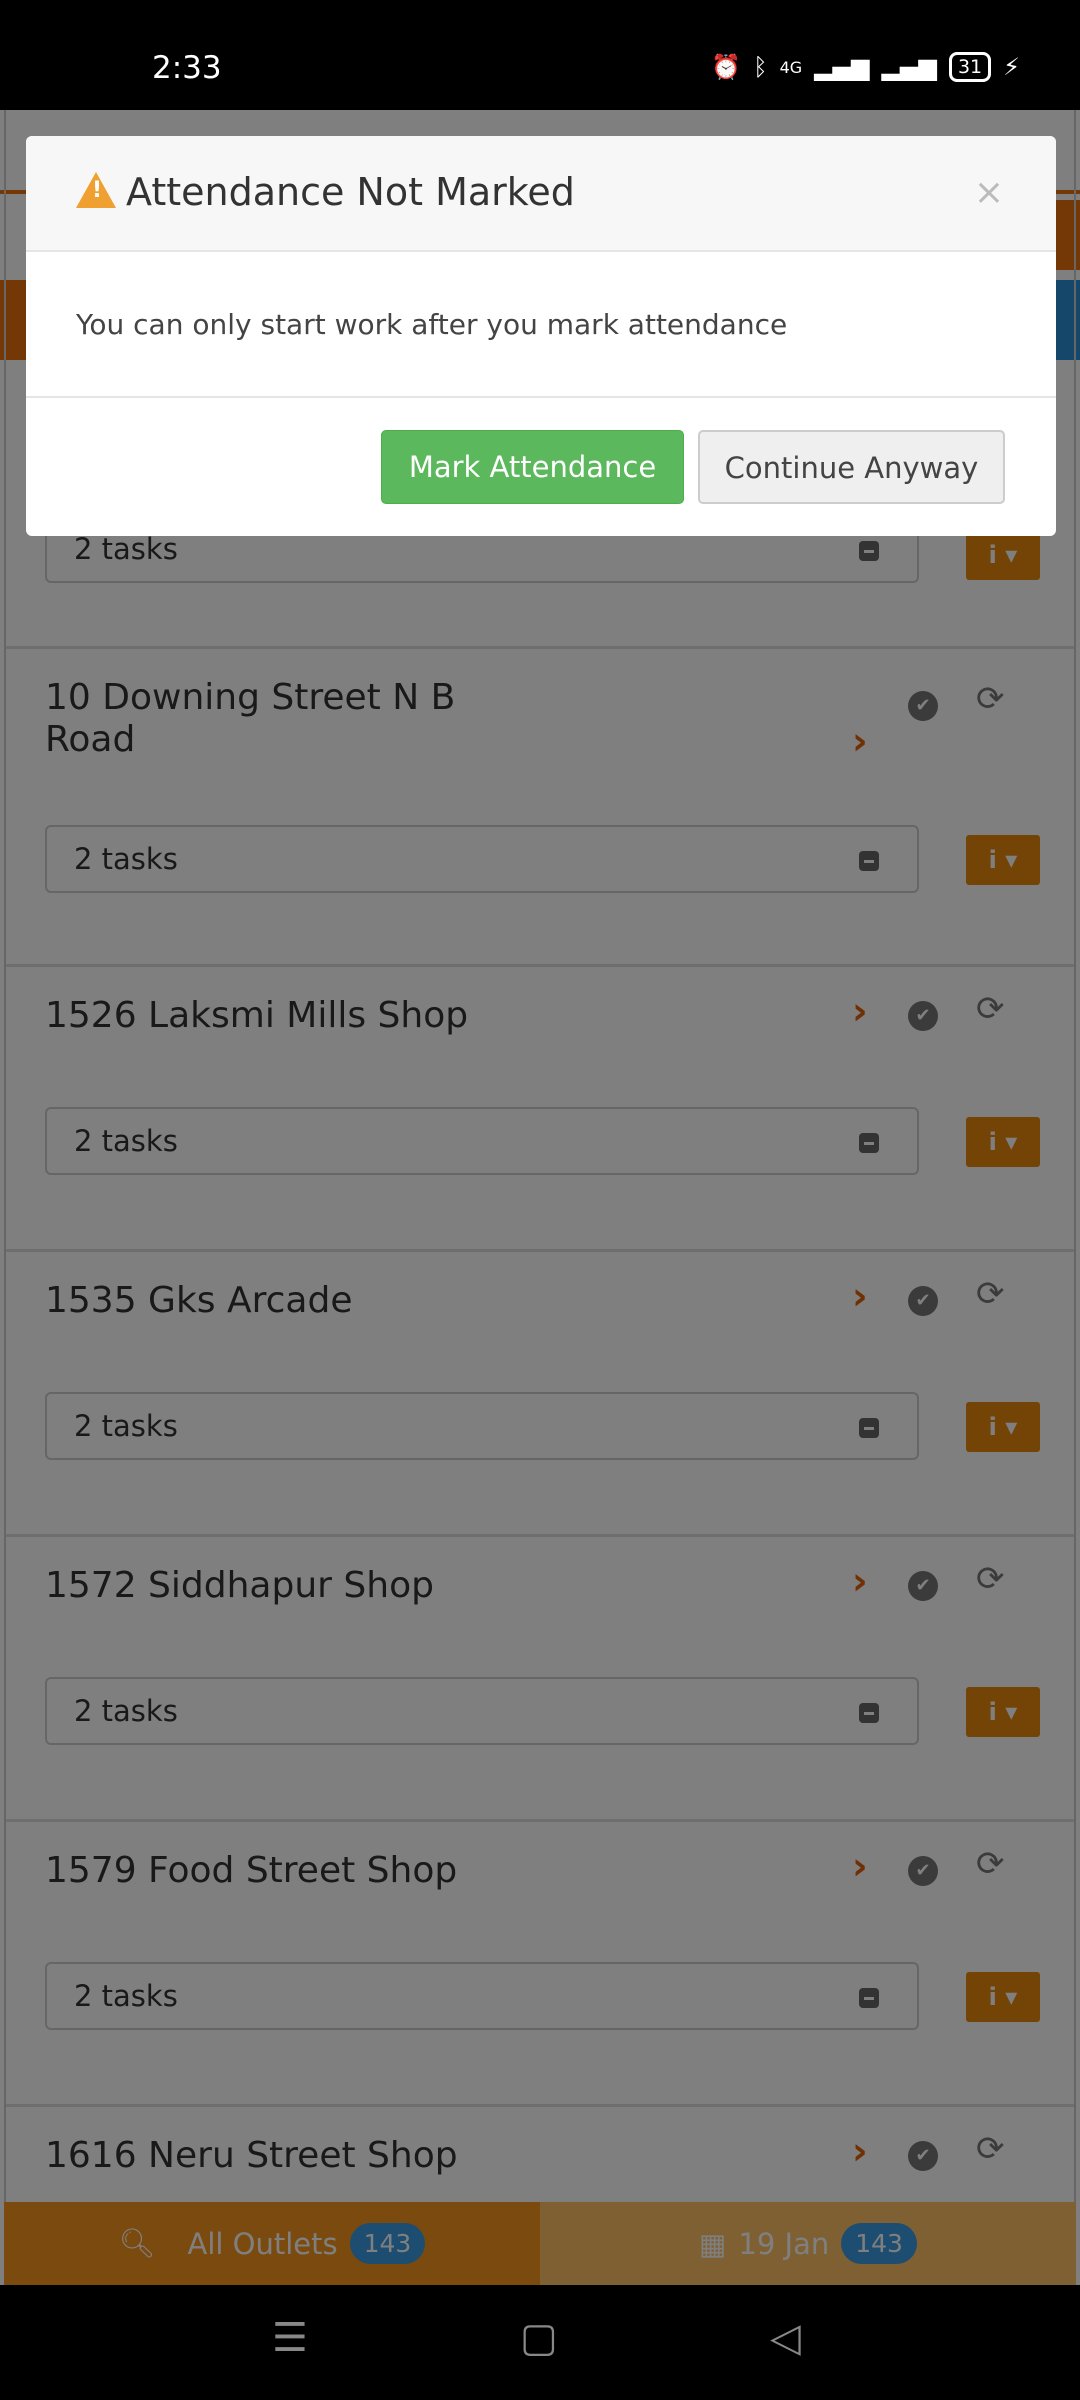  I want to click on modal-footer: Mark Attendance Continue Anyway, so click(541, 467).